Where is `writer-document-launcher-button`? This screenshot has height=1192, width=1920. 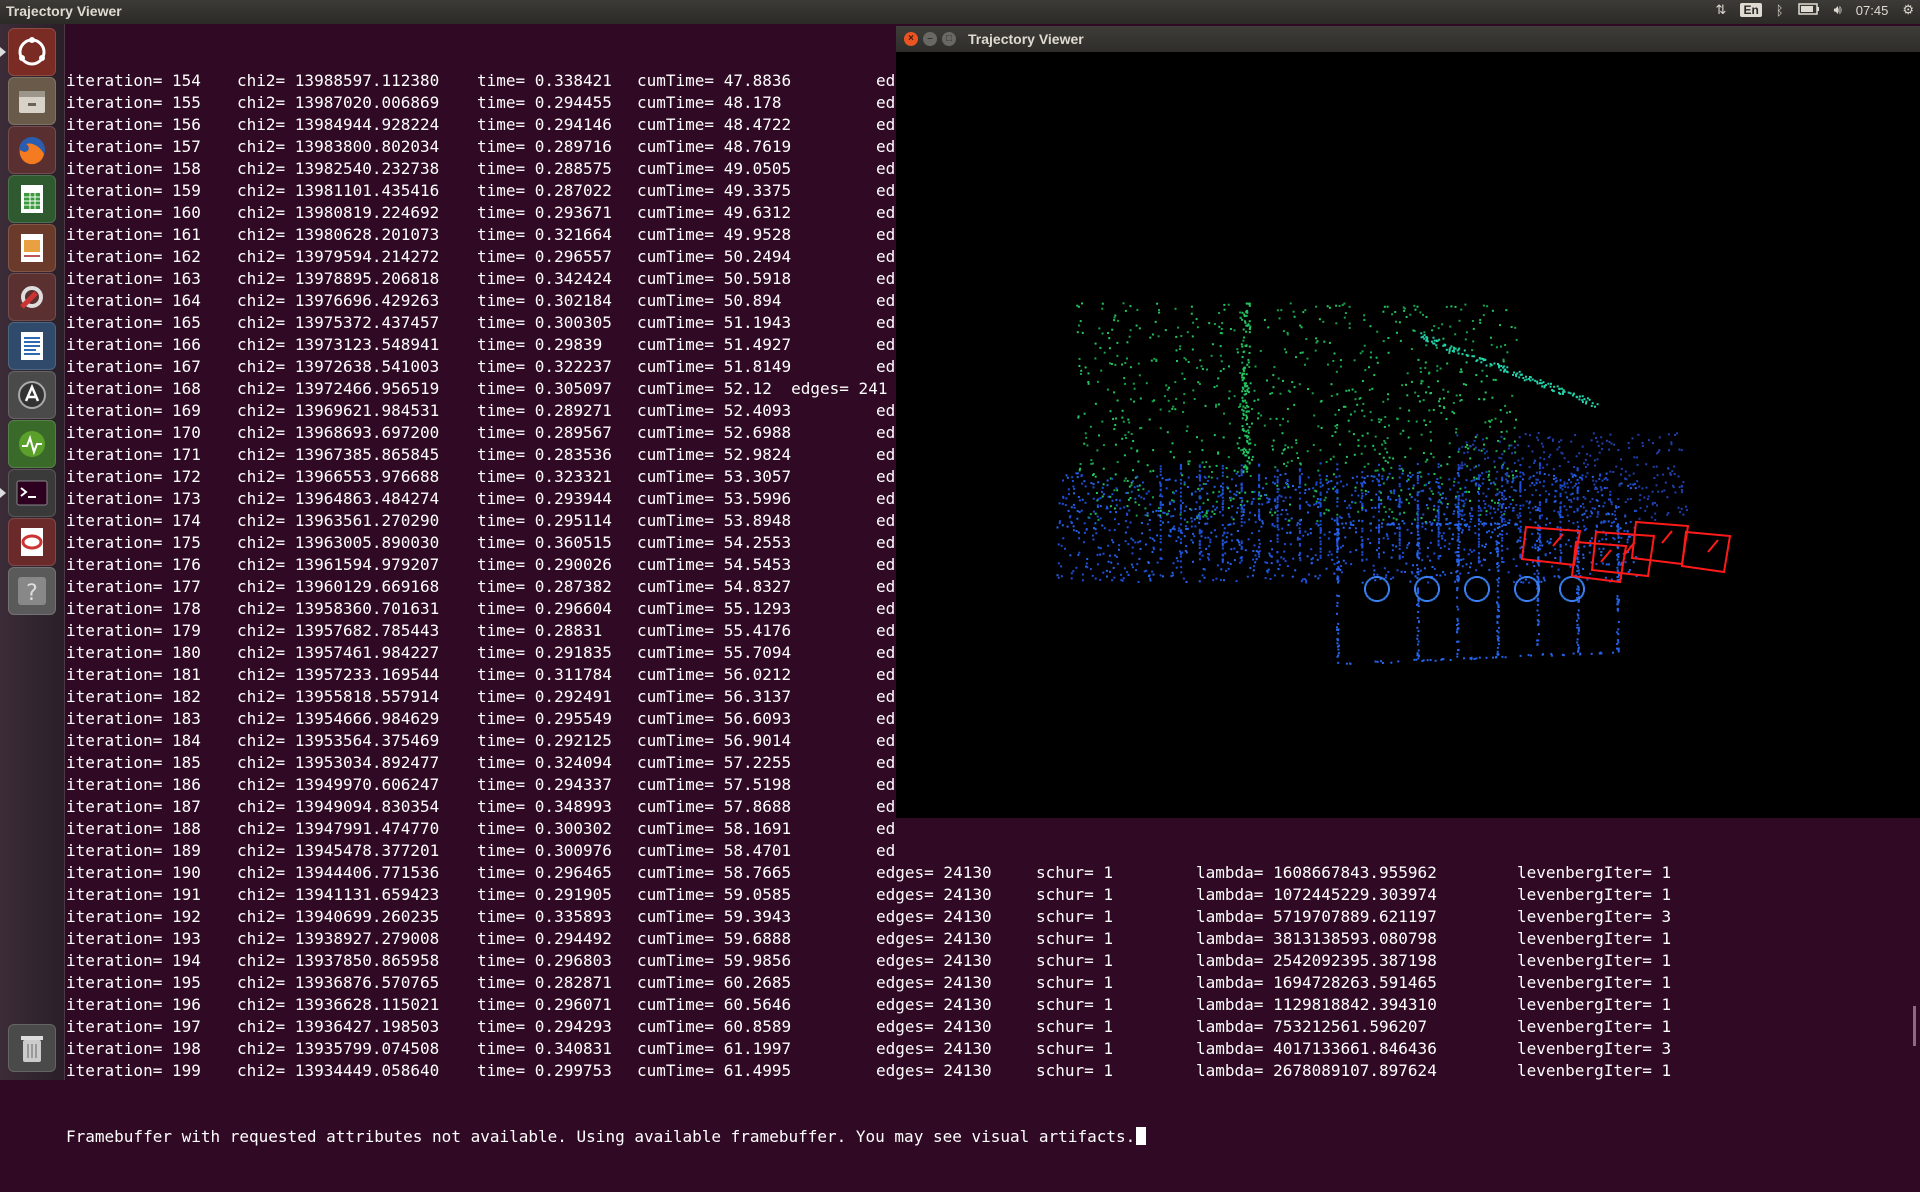 writer-document-launcher-button is located at coordinates (32, 346).